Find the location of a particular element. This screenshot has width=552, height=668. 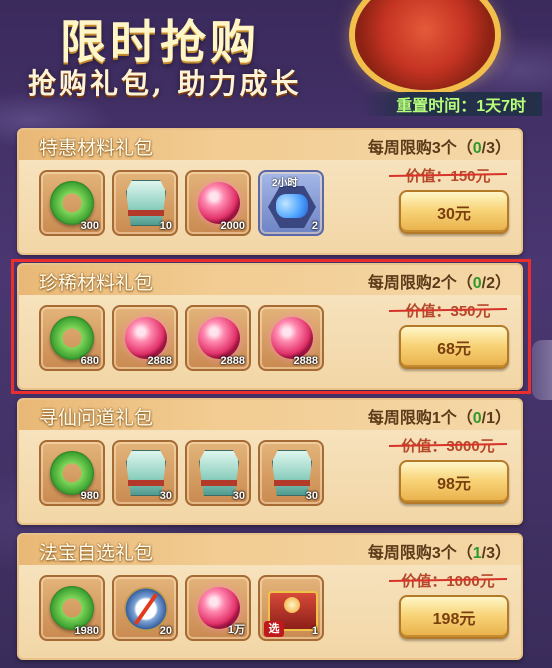

pack-items: 680 2888 2888 2888 is located at coordinates (181, 338).